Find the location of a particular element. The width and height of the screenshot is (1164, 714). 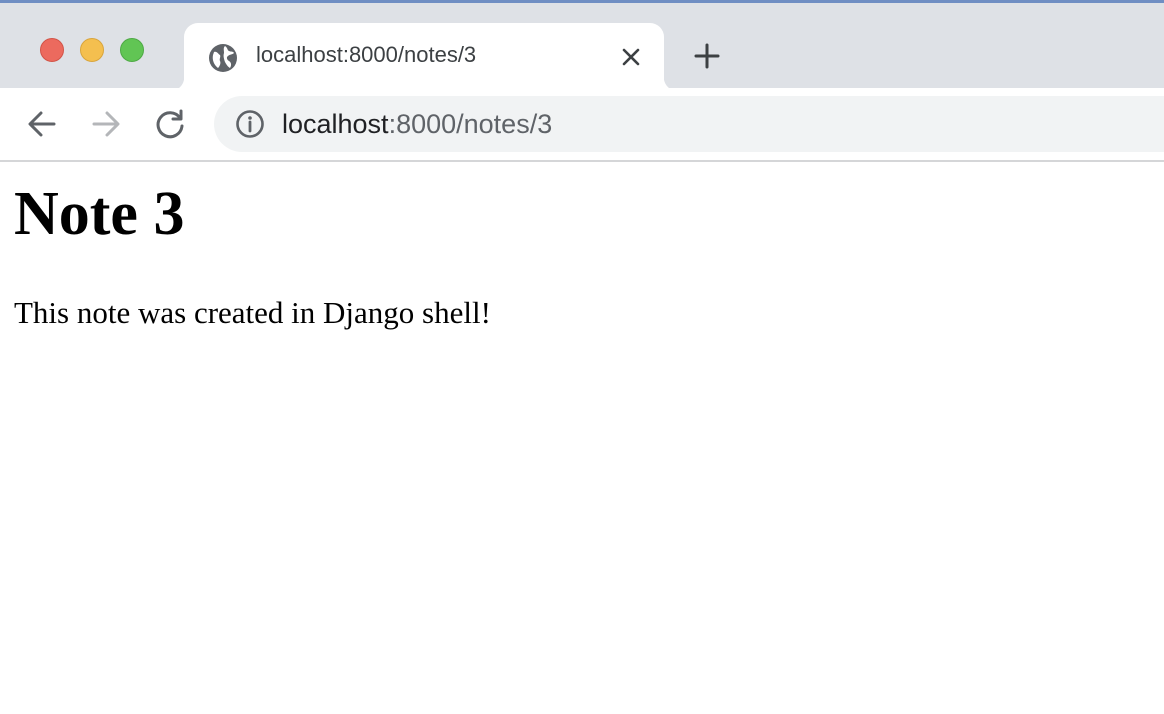

info-icon is located at coordinates (250, 124).